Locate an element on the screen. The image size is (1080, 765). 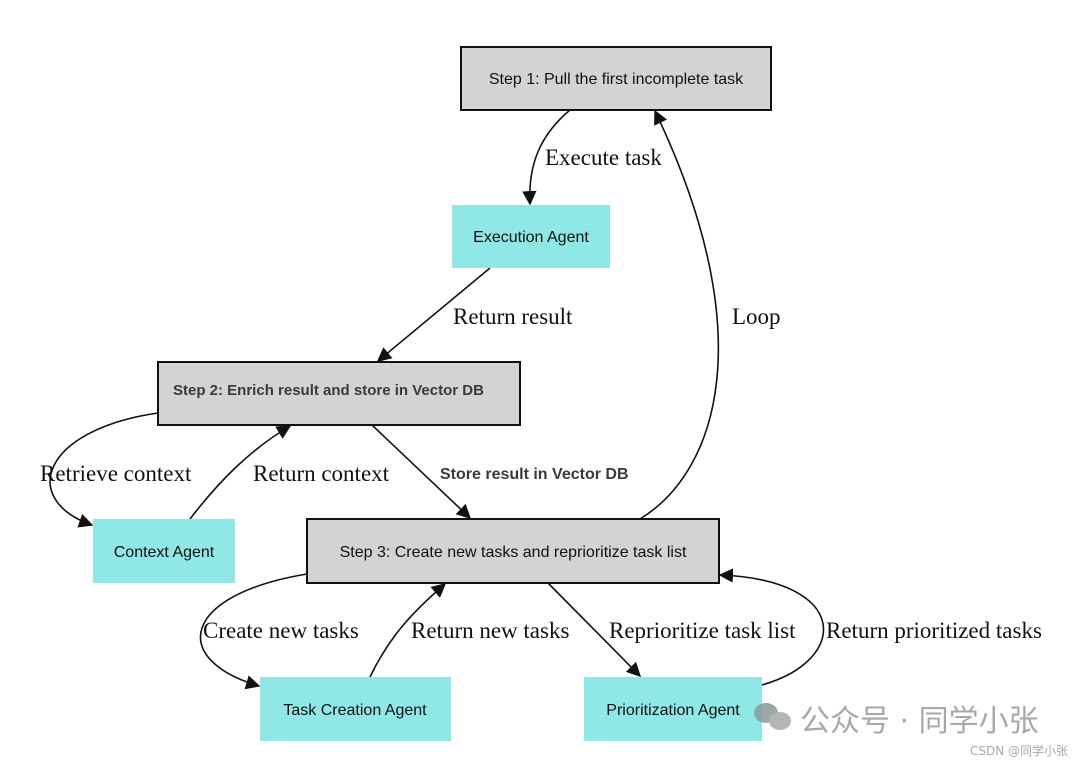
label-store-result: Store result in Vector DB is located at coordinates (534, 474).